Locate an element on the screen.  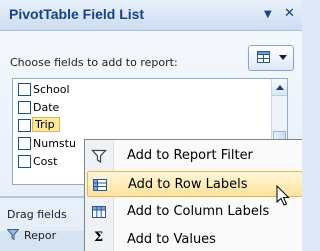
drag-fields-label: Drag fields is located at coordinates (37, 214).